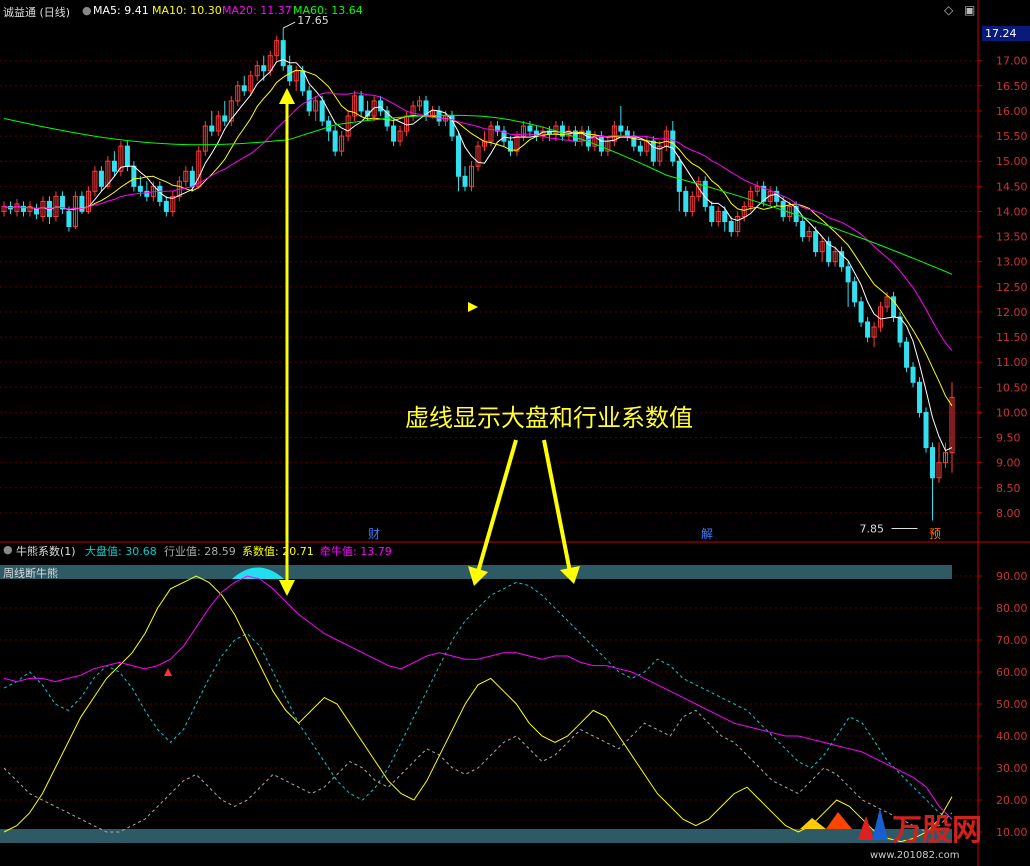  What do you see at coordinates (1012, 704) in the screenshot?
I see `lower-y-tick-label: 50.00` at bounding box center [1012, 704].